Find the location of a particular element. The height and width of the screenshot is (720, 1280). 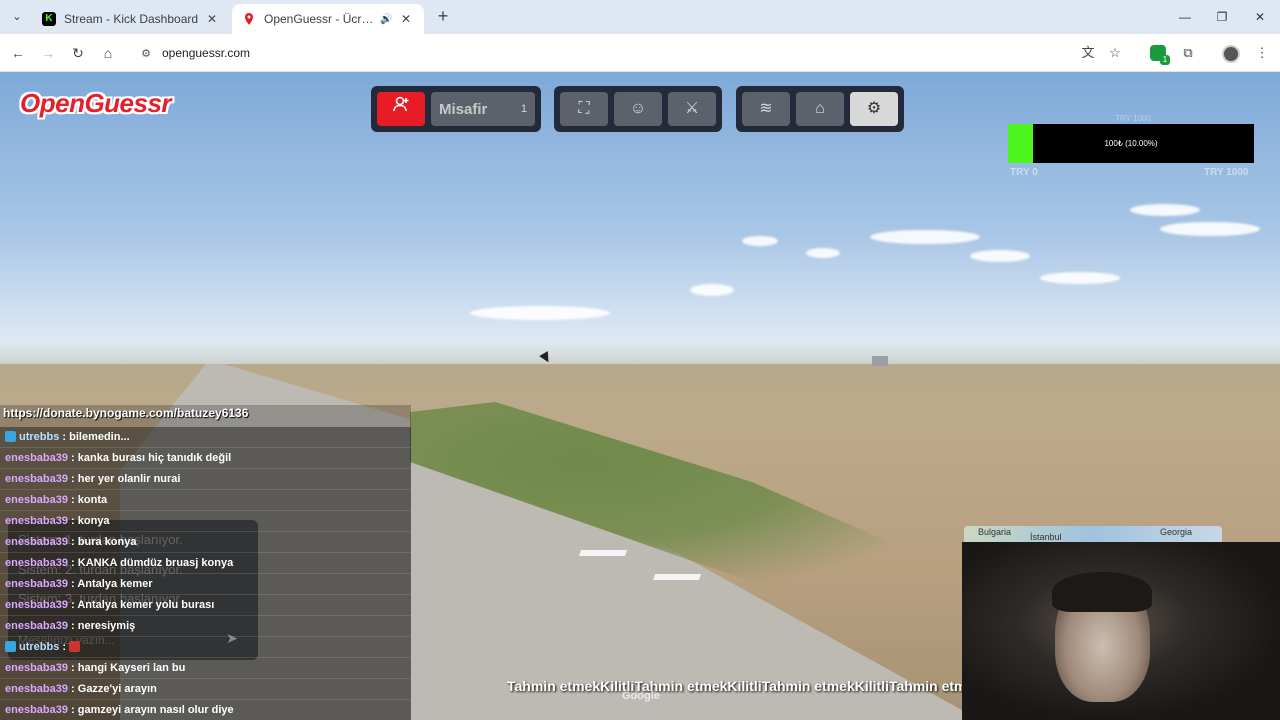

chat-text: : Antalya kemer is located at coordinates (110, 584).